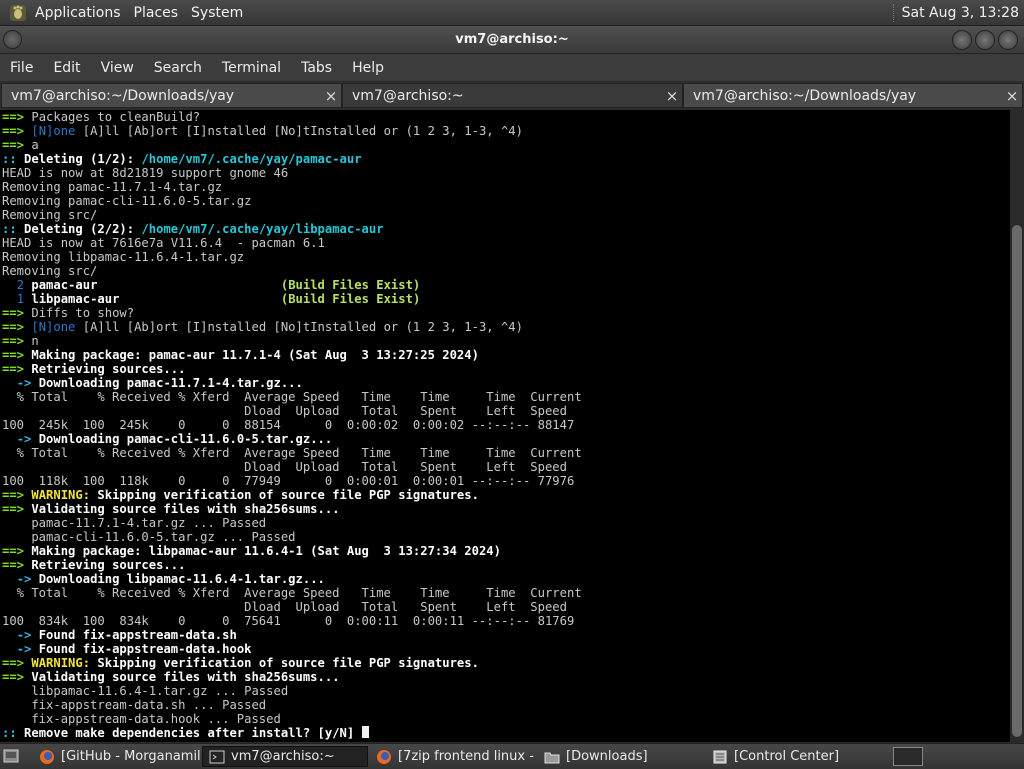 This screenshot has height=769, width=1024. Describe the element at coordinates (787, 756) in the screenshot. I see `taskbar-label: [Control Center]` at that location.